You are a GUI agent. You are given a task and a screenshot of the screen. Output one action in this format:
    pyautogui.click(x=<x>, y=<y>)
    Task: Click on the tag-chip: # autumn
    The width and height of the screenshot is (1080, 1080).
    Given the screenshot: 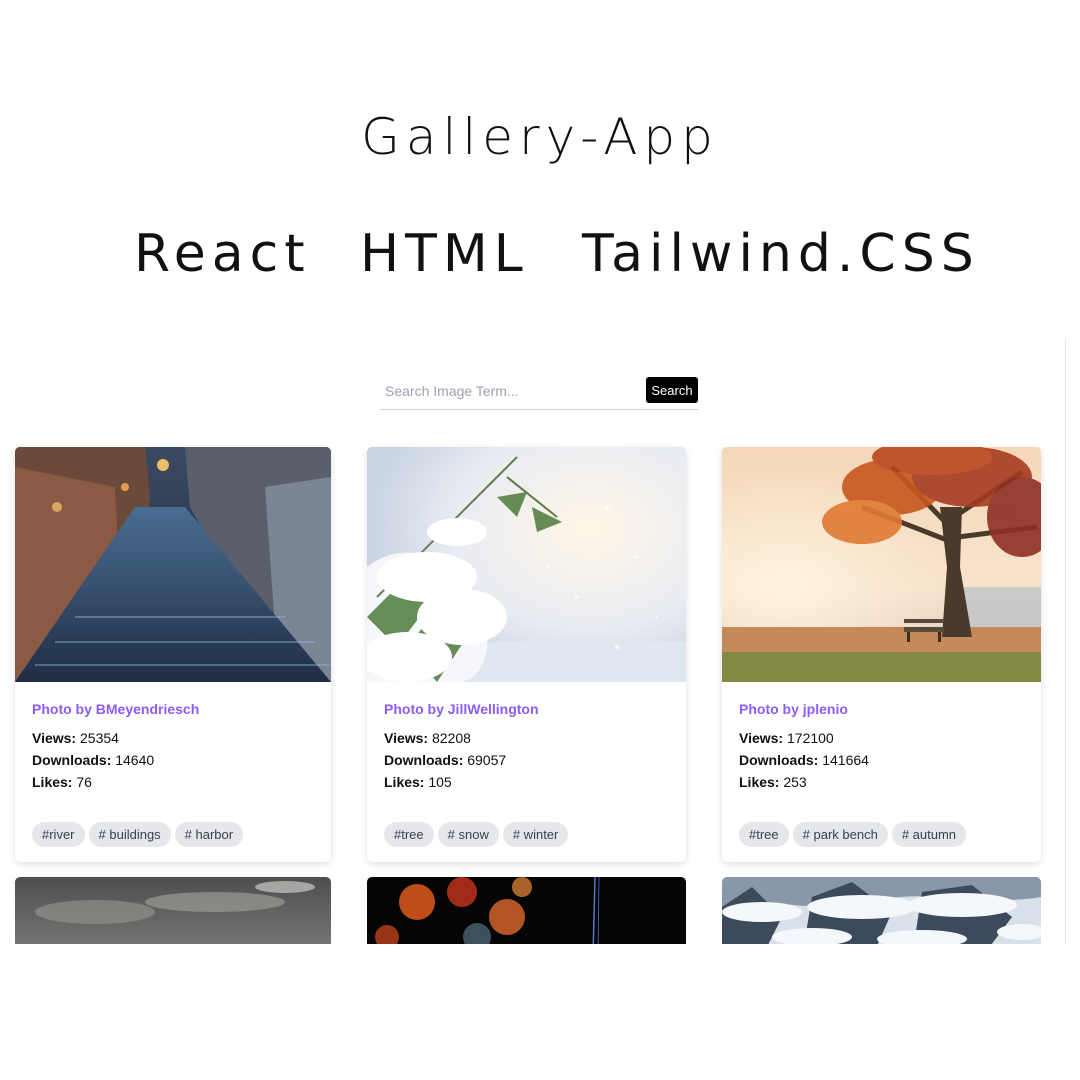 What is the action you would take?
    pyautogui.click(x=929, y=834)
    